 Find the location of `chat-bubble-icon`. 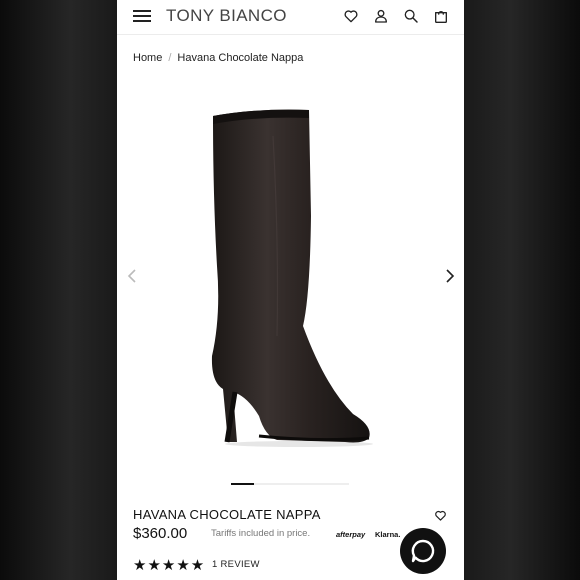

chat-bubble-icon is located at coordinates (423, 551).